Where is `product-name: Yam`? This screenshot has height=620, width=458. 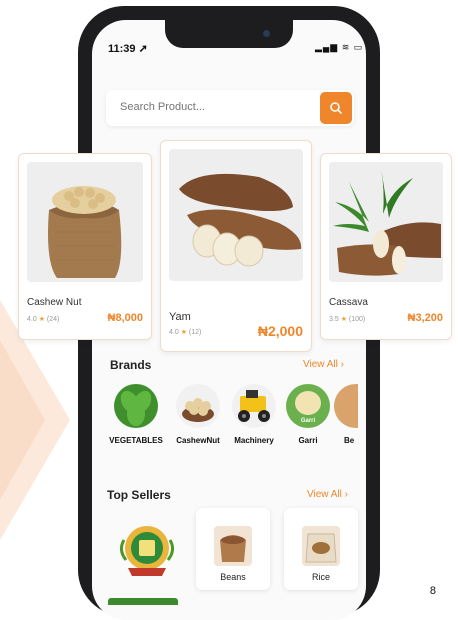
product-name: Yam is located at coordinates (180, 317).